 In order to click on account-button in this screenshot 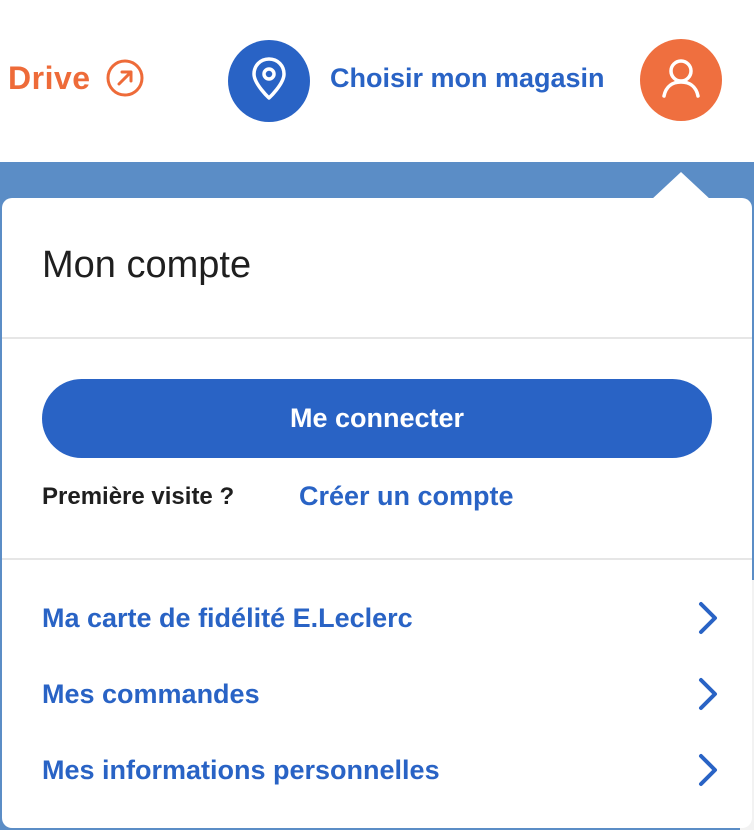, I will do `click(681, 80)`.